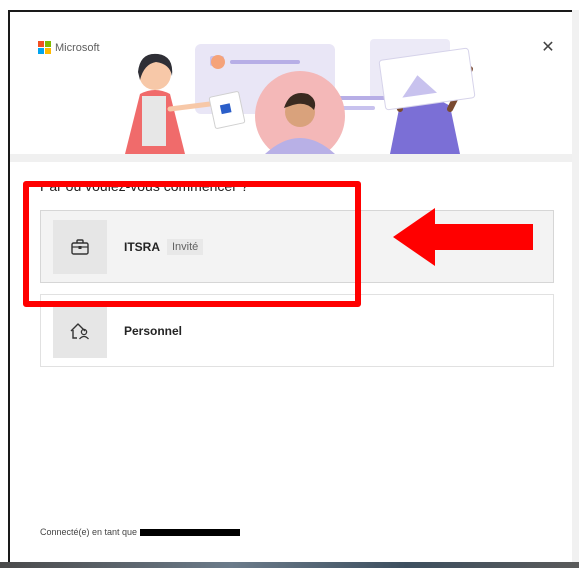  I want to click on red-highlight-box, so click(192, 244).